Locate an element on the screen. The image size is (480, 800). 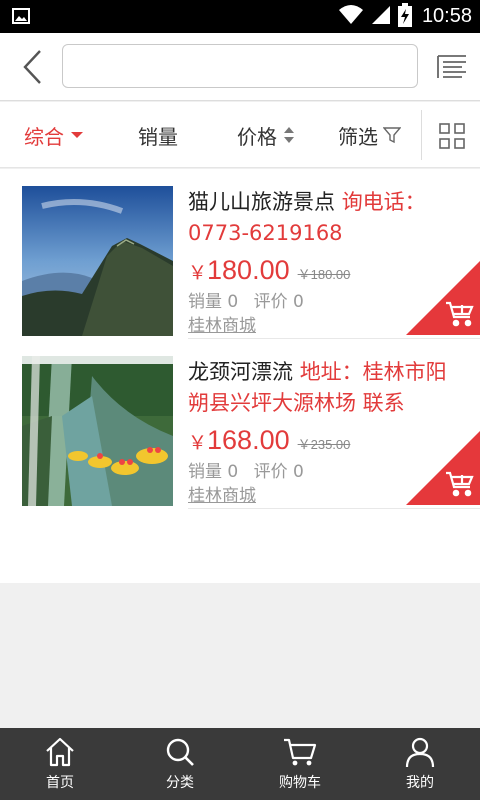
product-old-price: ￥235.00 is located at coordinates (324, 444).